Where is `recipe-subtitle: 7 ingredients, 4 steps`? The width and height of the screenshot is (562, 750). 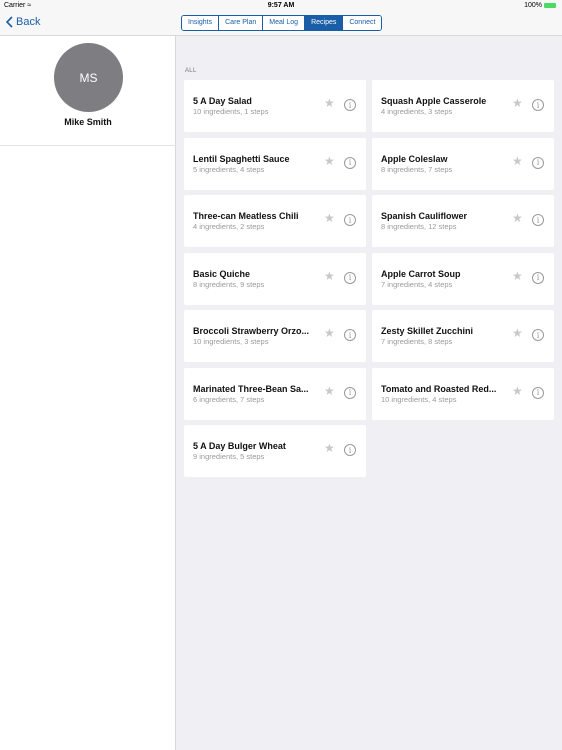
recipe-subtitle: 7 ingredients, 4 steps is located at coordinates (417, 284).